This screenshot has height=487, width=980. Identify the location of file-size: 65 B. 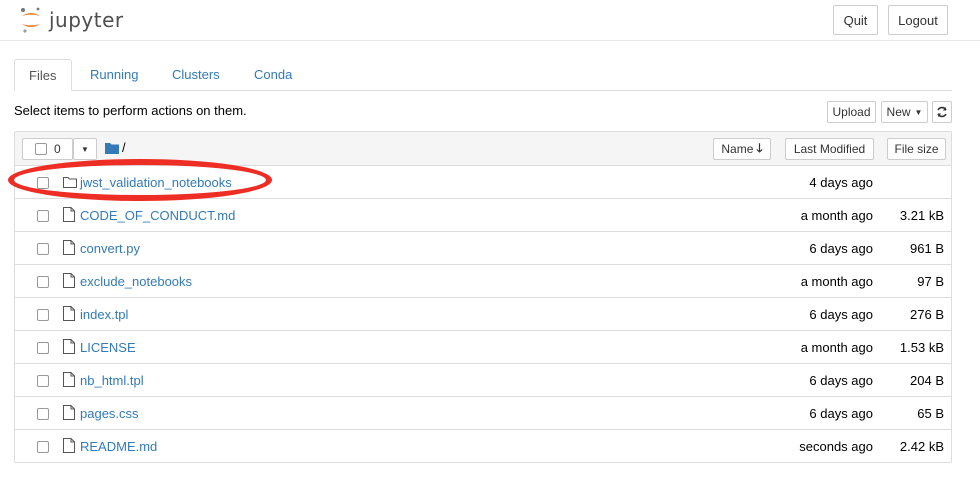
(930, 413).